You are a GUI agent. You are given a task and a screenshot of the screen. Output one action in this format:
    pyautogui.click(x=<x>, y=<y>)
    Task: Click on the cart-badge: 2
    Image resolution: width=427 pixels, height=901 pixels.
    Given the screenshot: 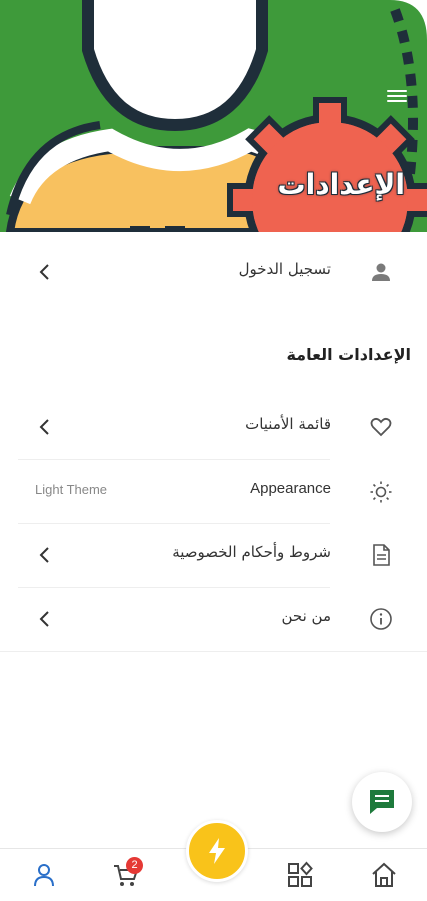 What is the action you would take?
    pyautogui.click(x=134, y=865)
    